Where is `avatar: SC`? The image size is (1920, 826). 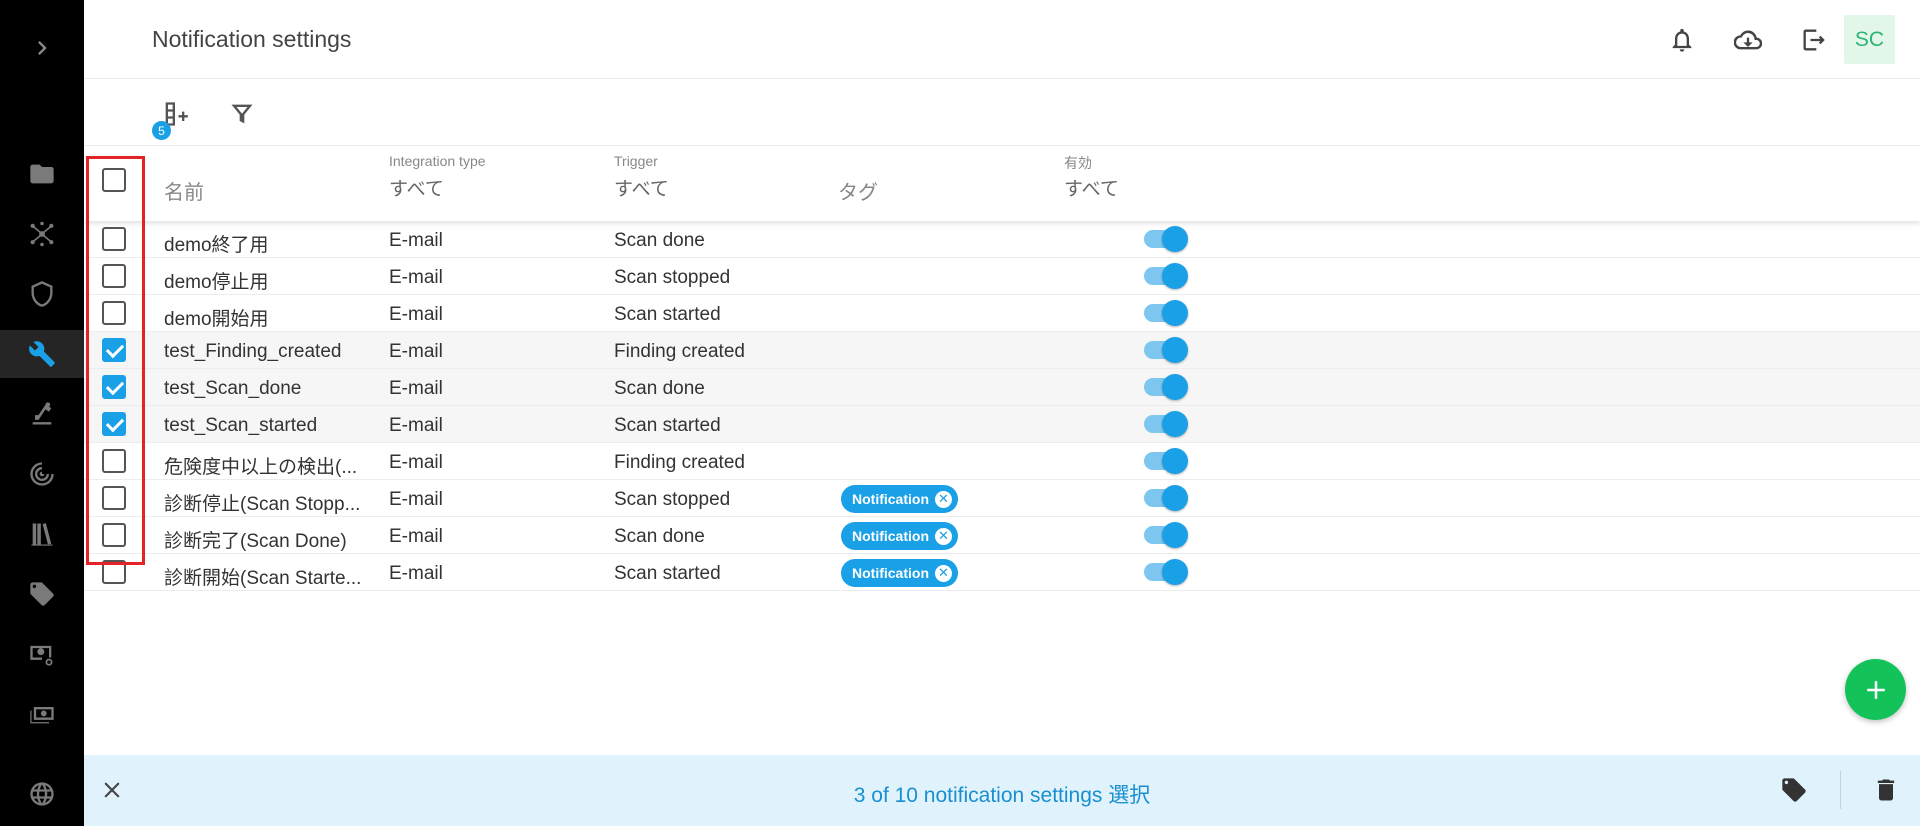
avatar: SC is located at coordinates (1869, 39).